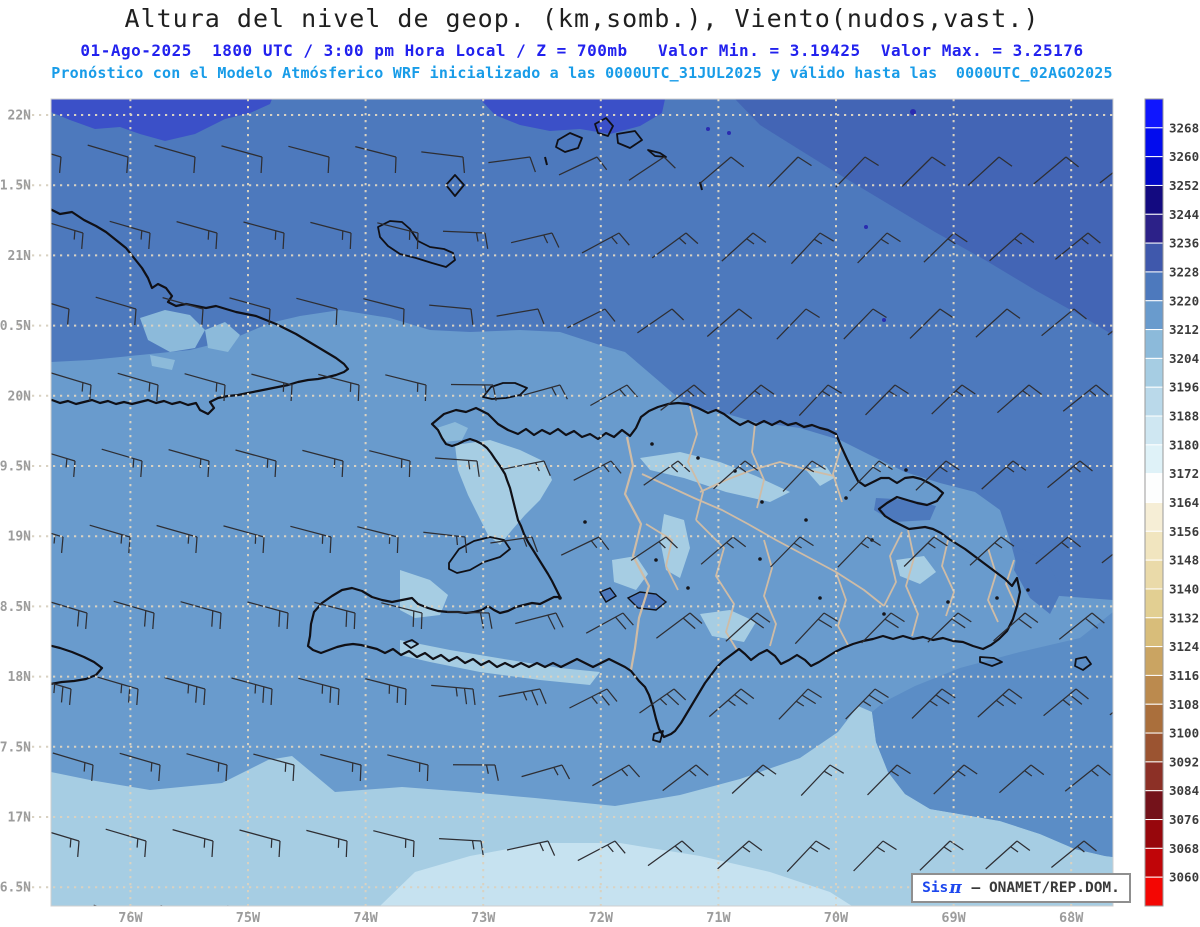  Describe the element at coordinates (1184, 243) in the screenshot. I see `colorbar-label: 3236` at that location.